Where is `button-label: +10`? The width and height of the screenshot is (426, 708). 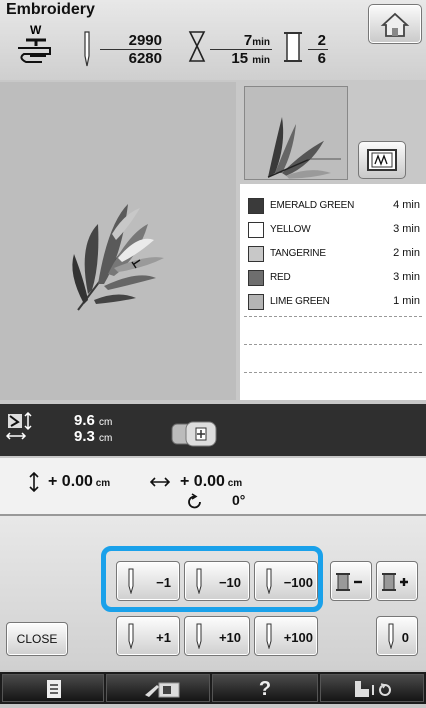
button-label: +10 is located at coordinates (229, 637).